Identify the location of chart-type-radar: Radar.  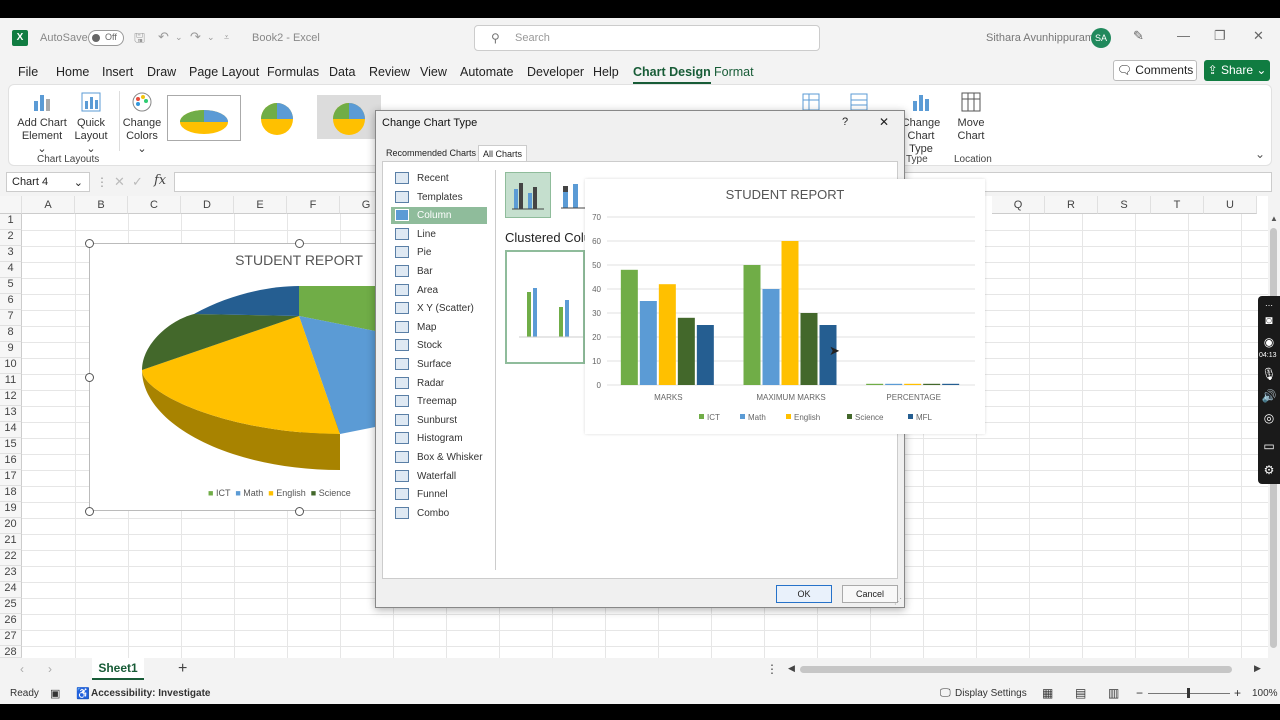
(439, 383).